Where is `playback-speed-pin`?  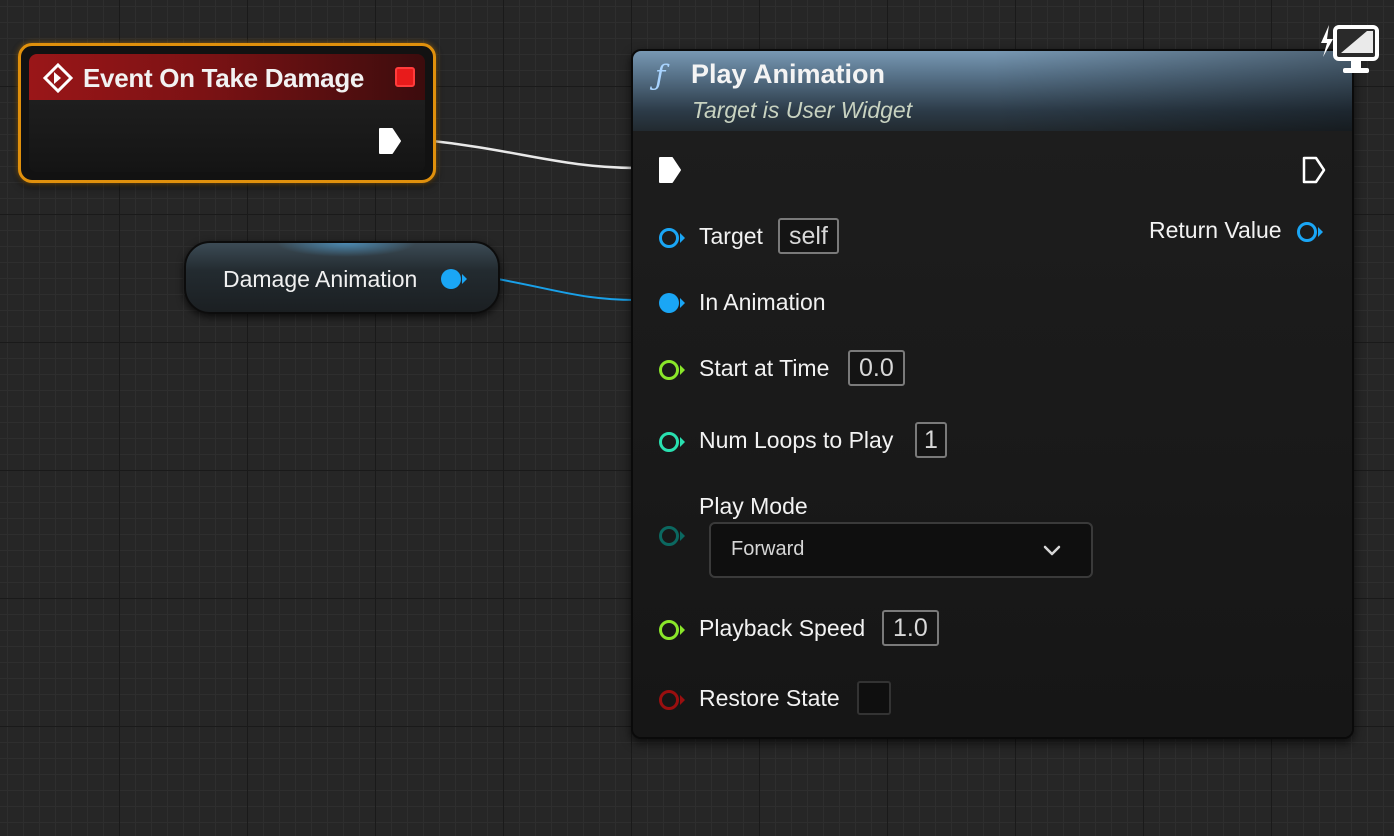
playback-speed-pin is located at coordinates (672, 630).